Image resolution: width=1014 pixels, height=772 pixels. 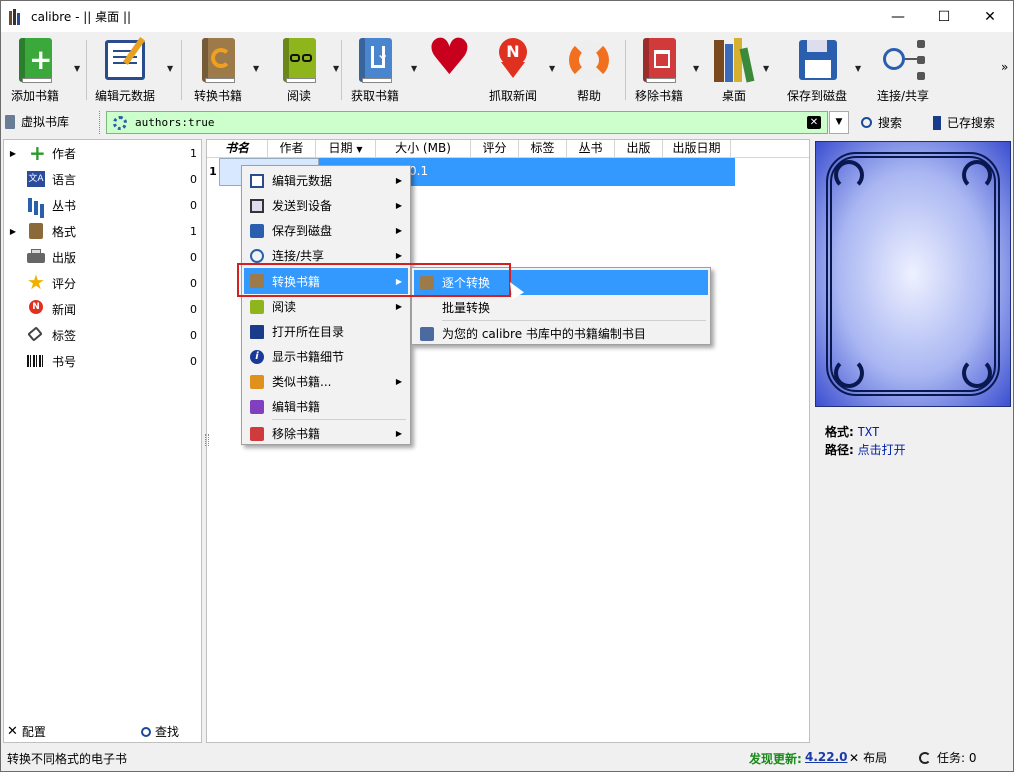 What do you see at coordinates (326, 205) in the screenshot?
I see `menu-send-to-device: 发送到设备 ▶` at bounding box center [326, 205].